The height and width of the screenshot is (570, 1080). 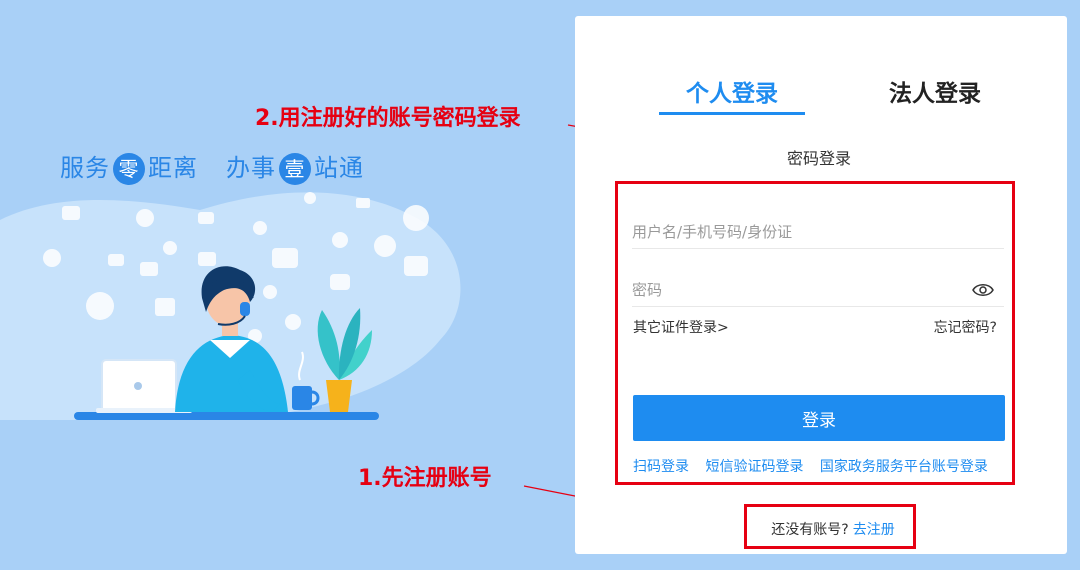 I want to click on slogan: 服务零距离 办事壹站通, so click(x=212, y=166).